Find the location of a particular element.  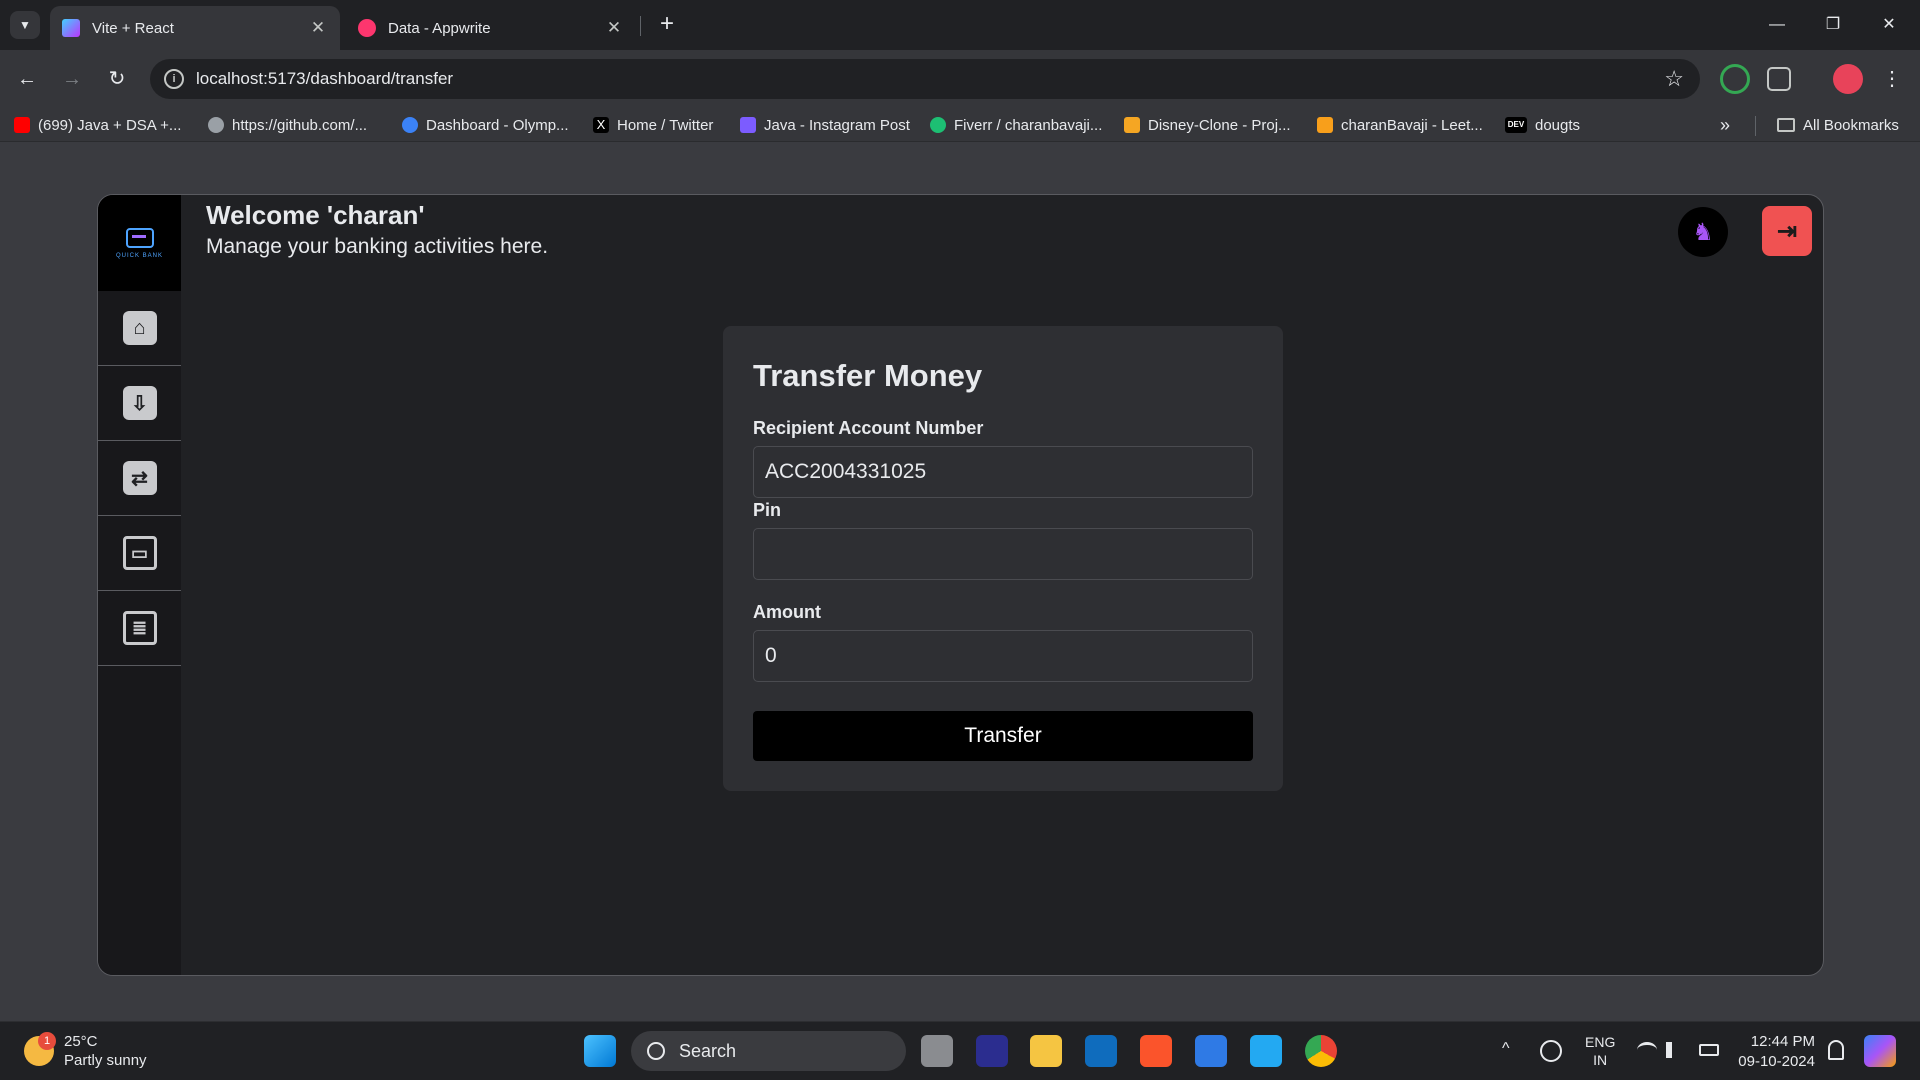

profile-avatar is located at coordinates (1848, 79).